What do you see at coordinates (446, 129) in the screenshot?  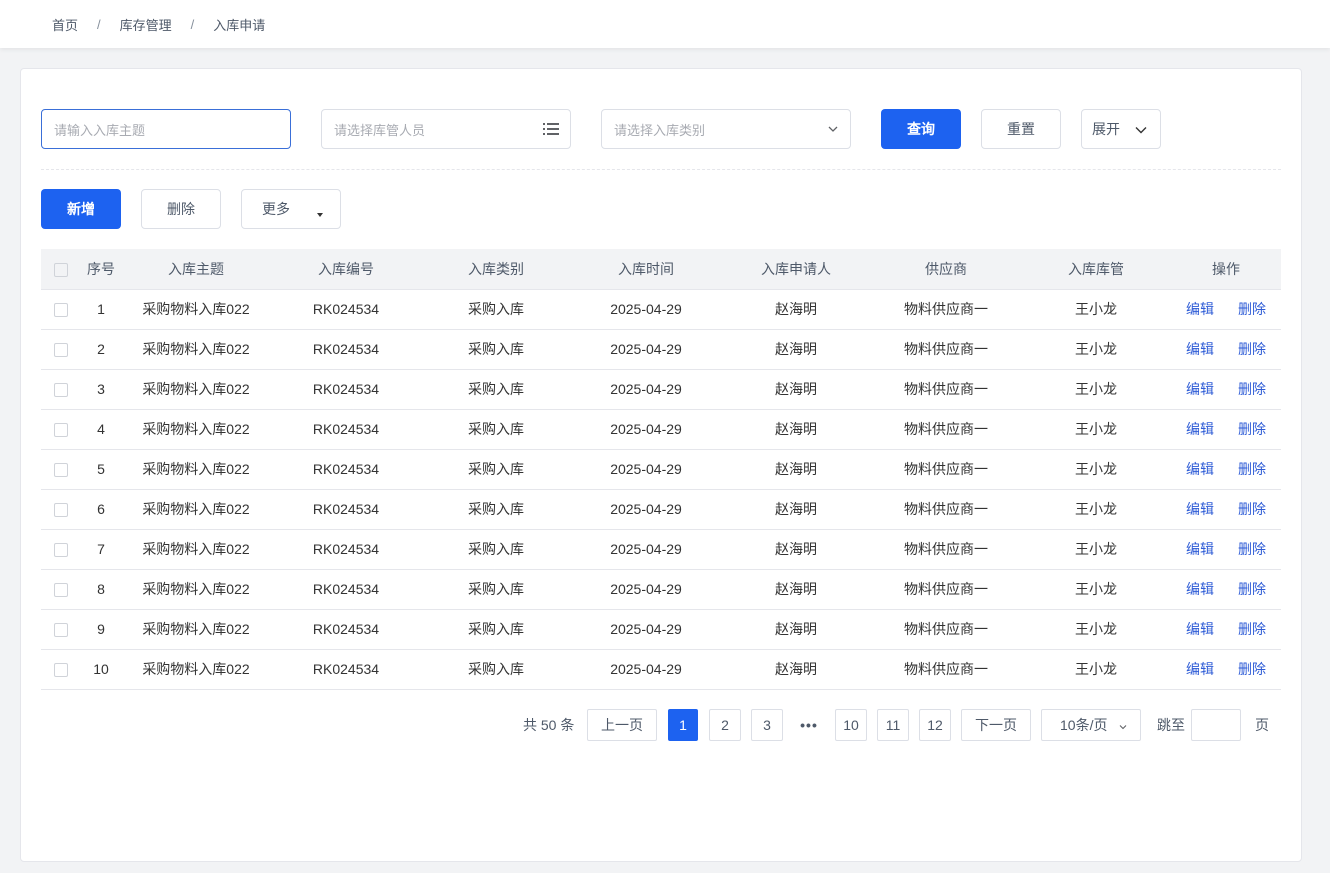 I see `manager-select: 请选择库管人员` at bounding box center [446, 129].